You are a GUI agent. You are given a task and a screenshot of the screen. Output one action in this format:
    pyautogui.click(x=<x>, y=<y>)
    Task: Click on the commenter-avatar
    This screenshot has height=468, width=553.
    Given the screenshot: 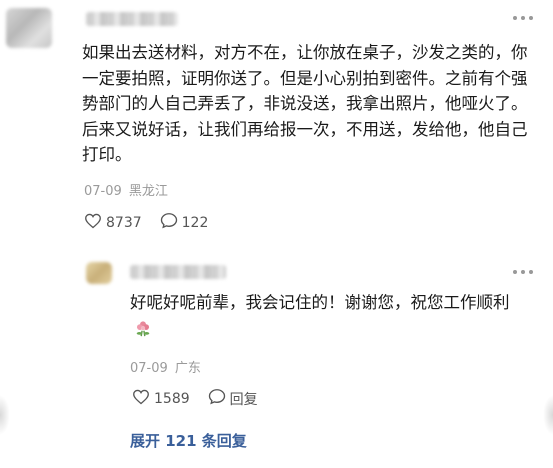 What is the action you would take?
    pyautogui.click(x=29, y=28)
    